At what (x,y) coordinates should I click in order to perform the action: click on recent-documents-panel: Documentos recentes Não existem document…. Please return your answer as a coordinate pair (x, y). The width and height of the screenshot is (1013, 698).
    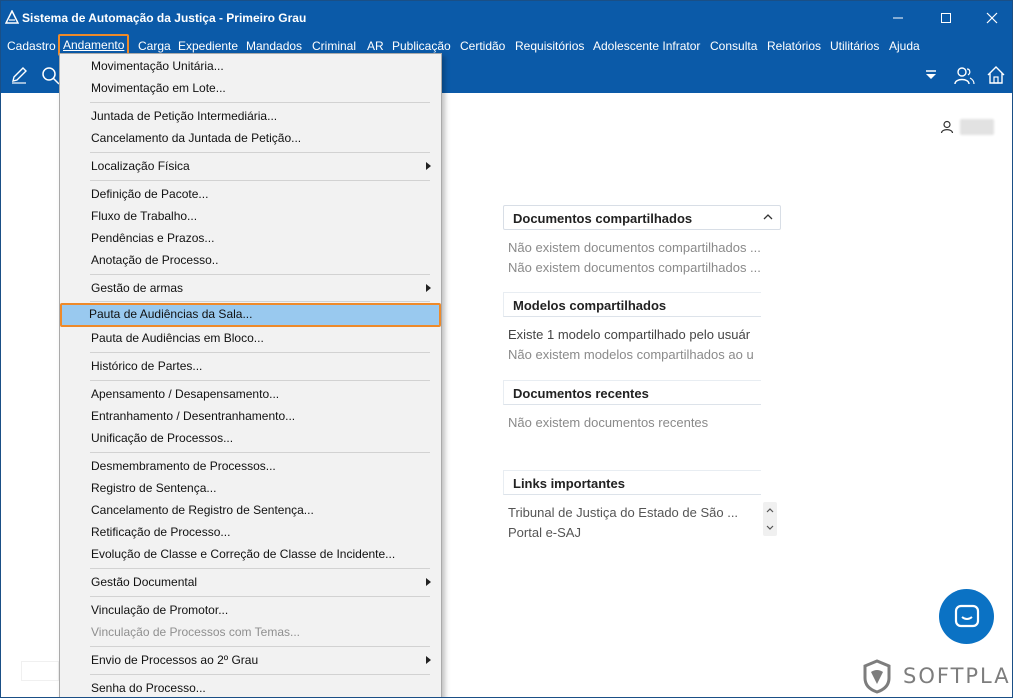
    Looking at the image, I should click on (642, 406).